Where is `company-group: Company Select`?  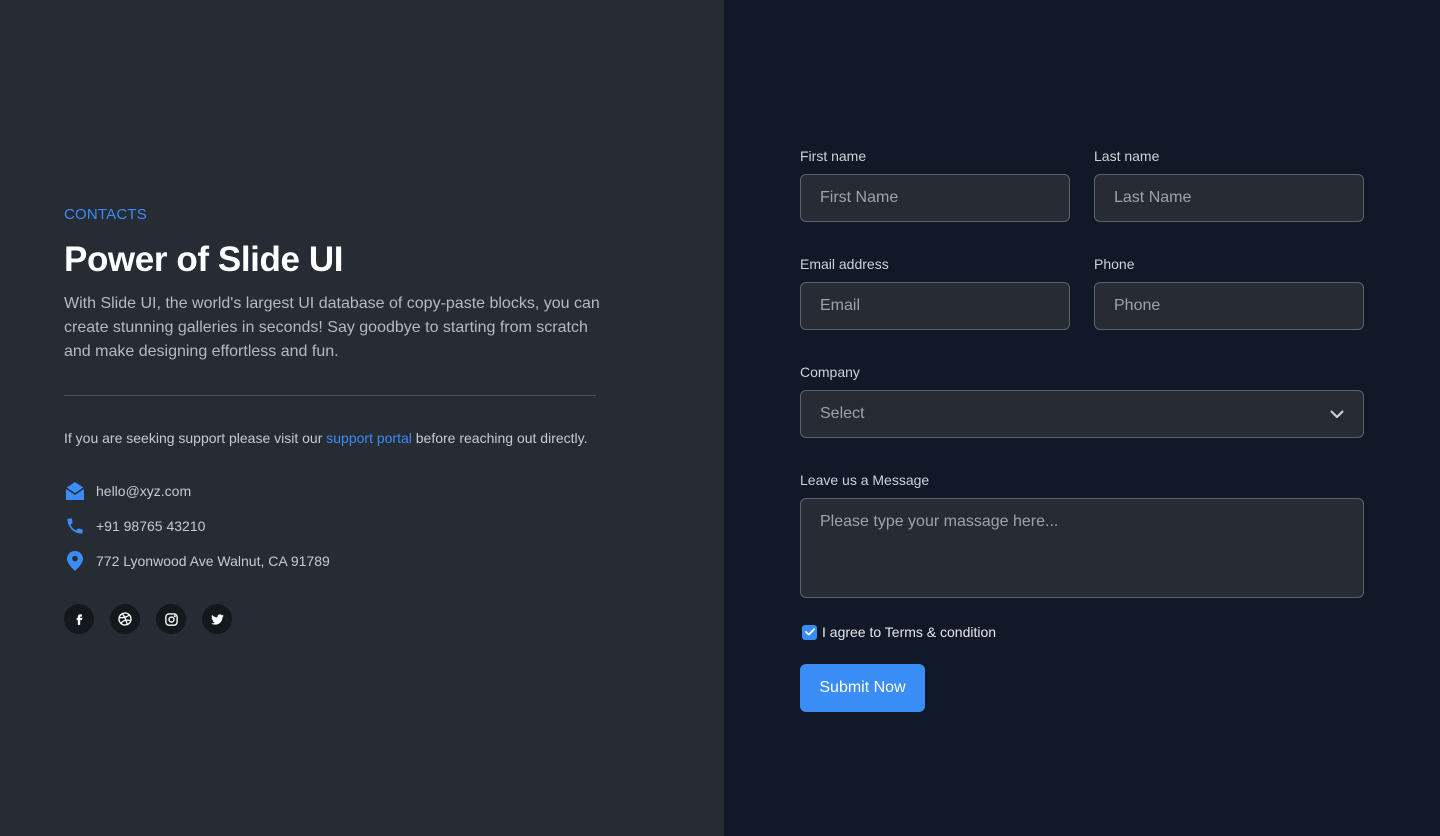 company-group: Company Select is located at coordinates (1082, 401).